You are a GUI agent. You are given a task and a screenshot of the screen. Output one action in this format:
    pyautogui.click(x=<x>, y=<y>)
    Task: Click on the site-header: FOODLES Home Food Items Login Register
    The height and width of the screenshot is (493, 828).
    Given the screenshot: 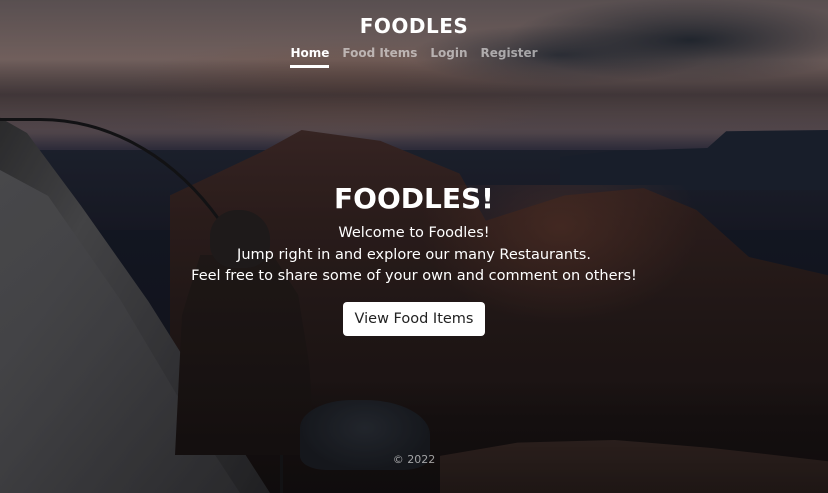 What is the action you would take?
    pyautogui.click(x=414, y=41)
    